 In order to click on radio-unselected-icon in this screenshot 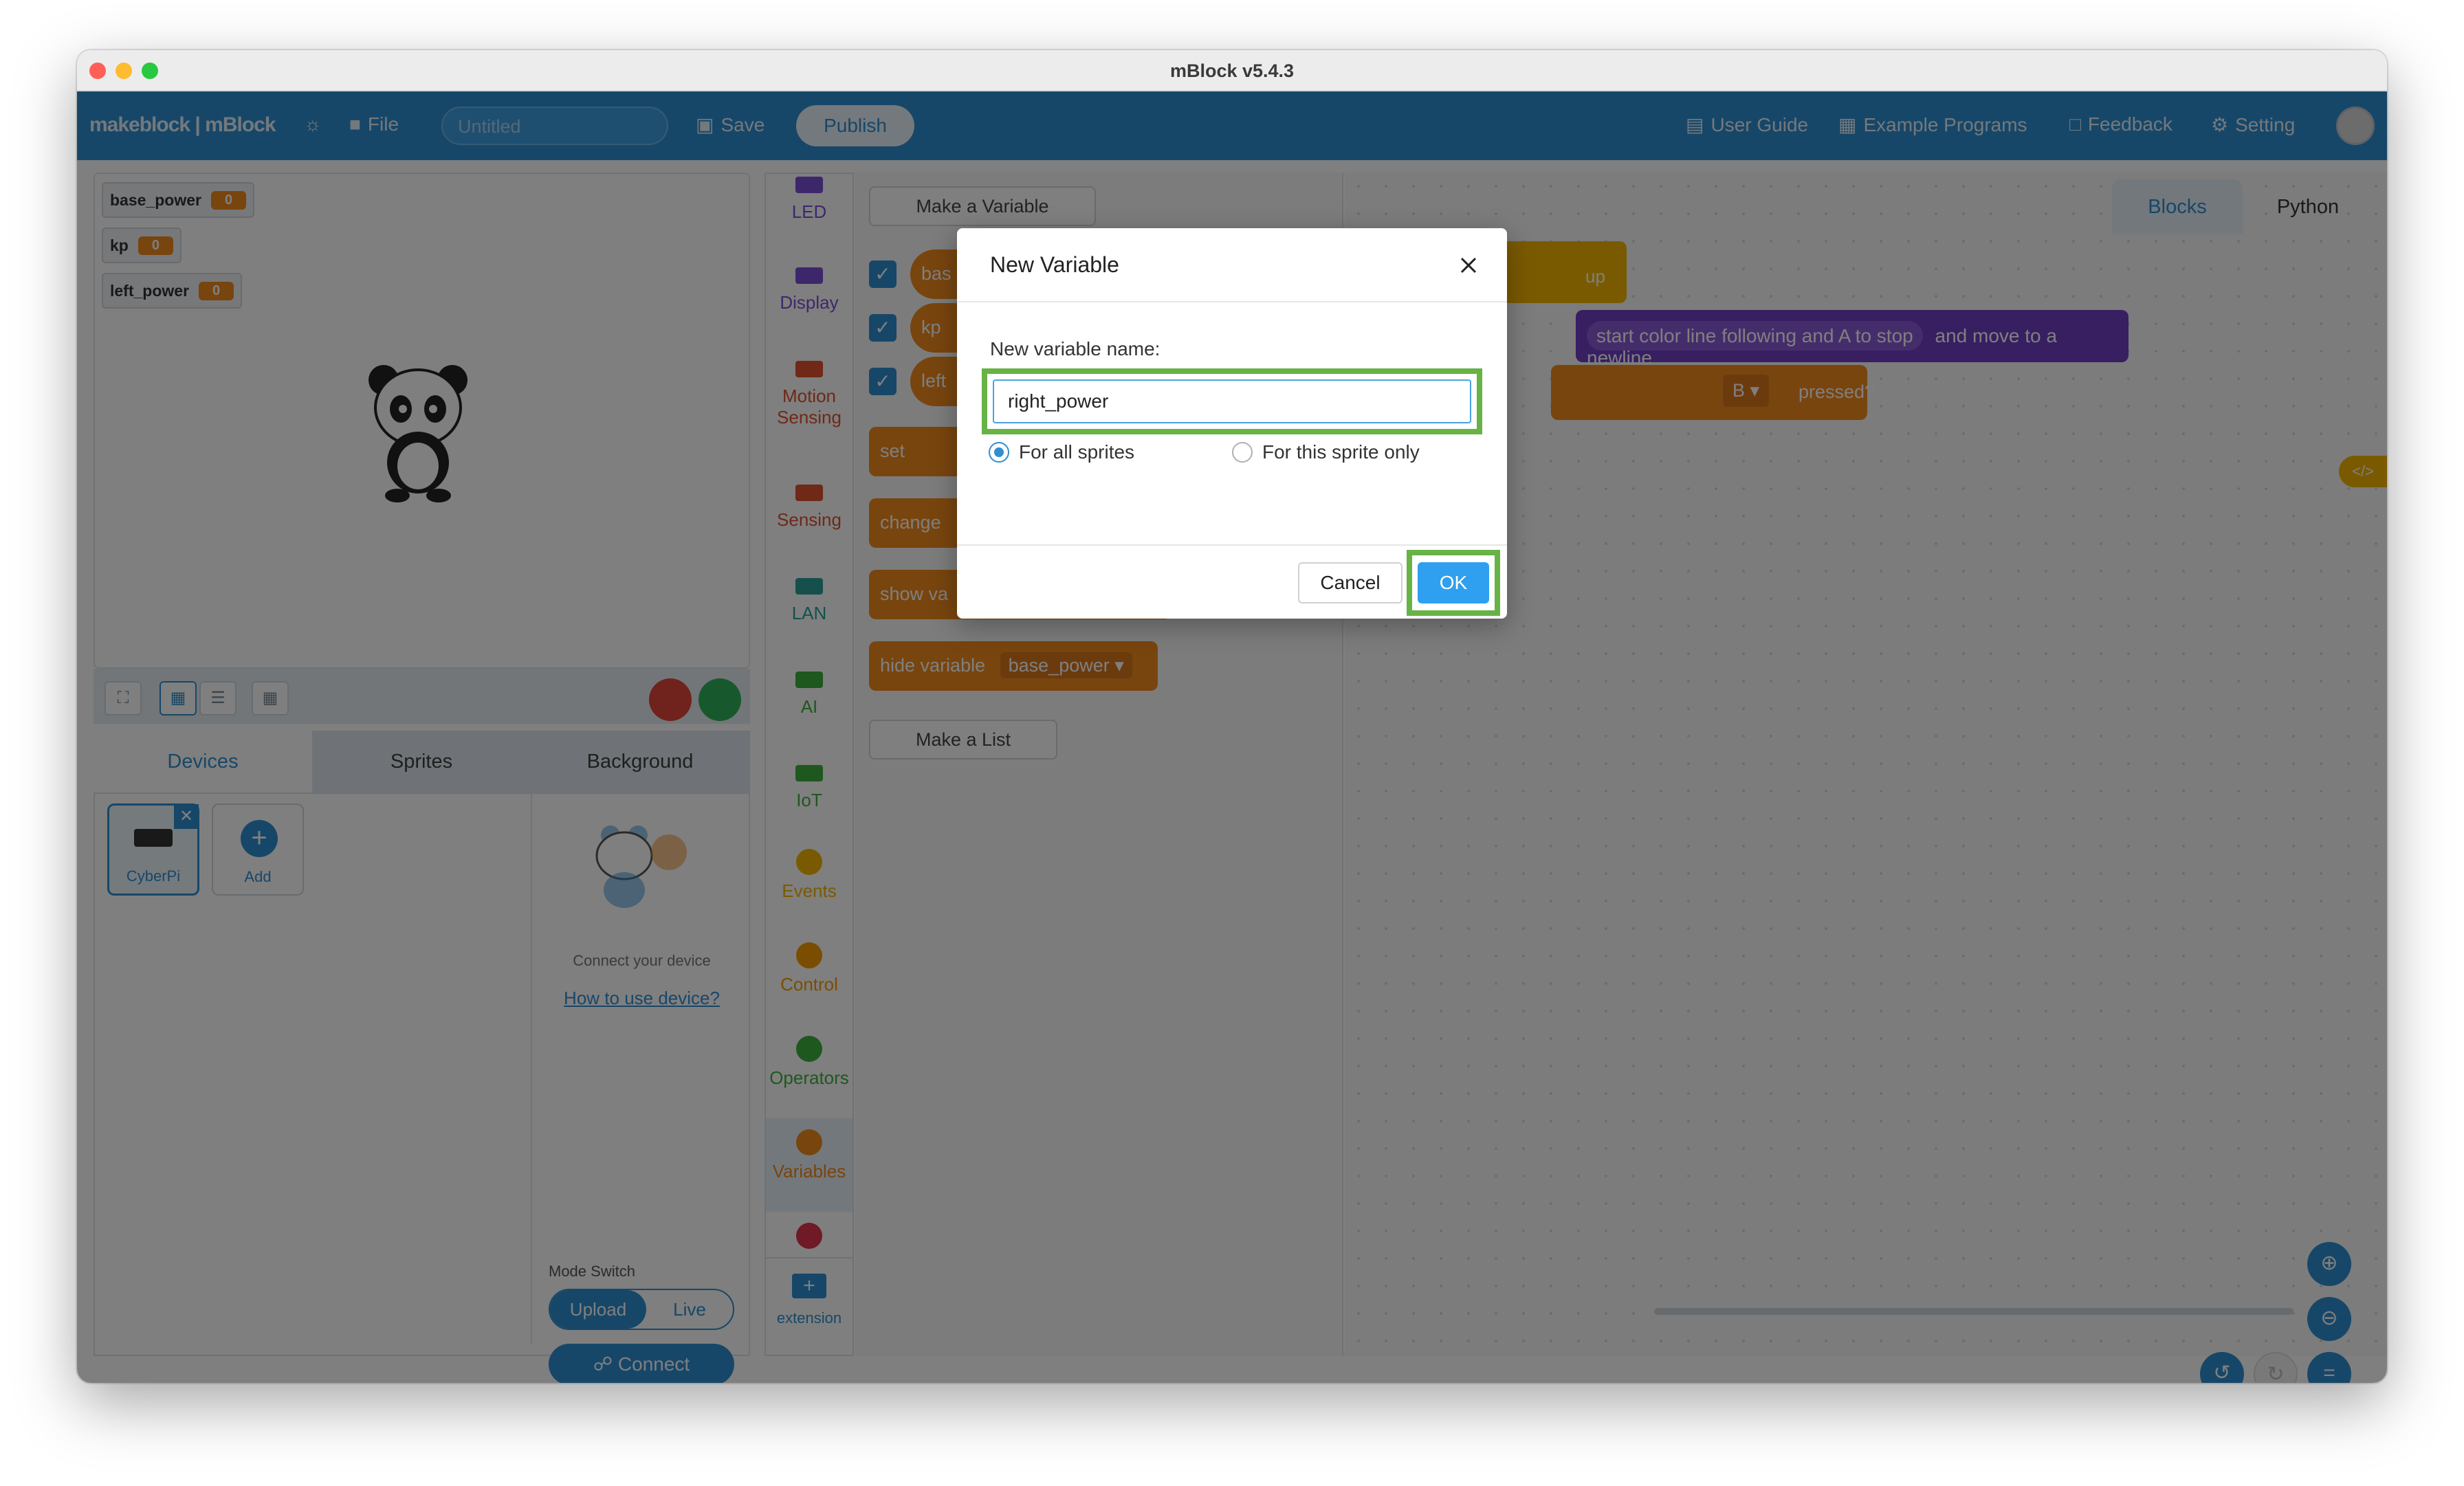, I will do `click(1242, 453)`.